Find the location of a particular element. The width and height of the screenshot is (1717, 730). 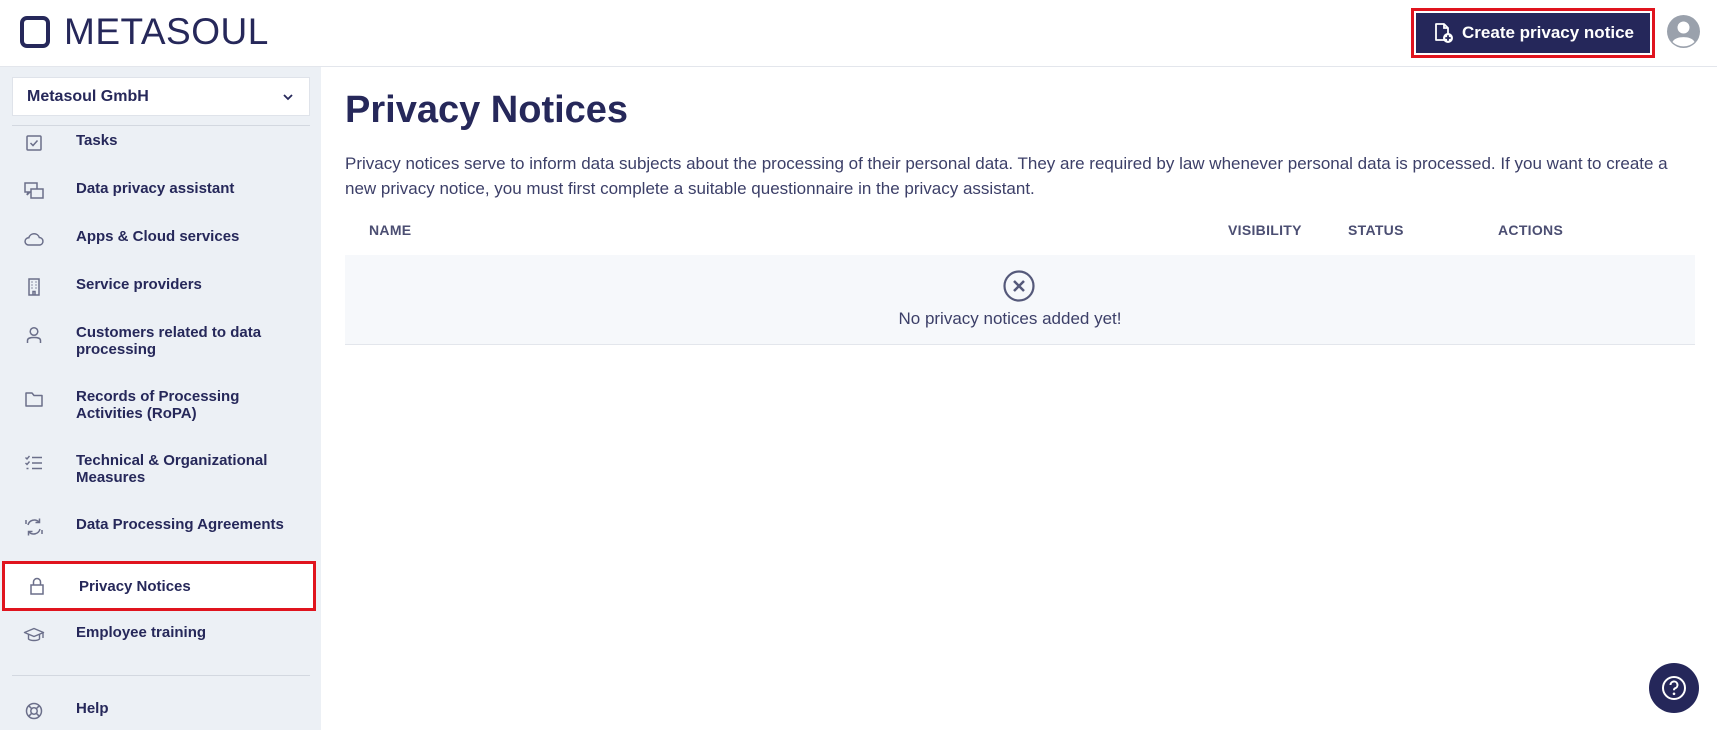

sidebar-item-tasks: Tasks is located at coordinates (163, 143).